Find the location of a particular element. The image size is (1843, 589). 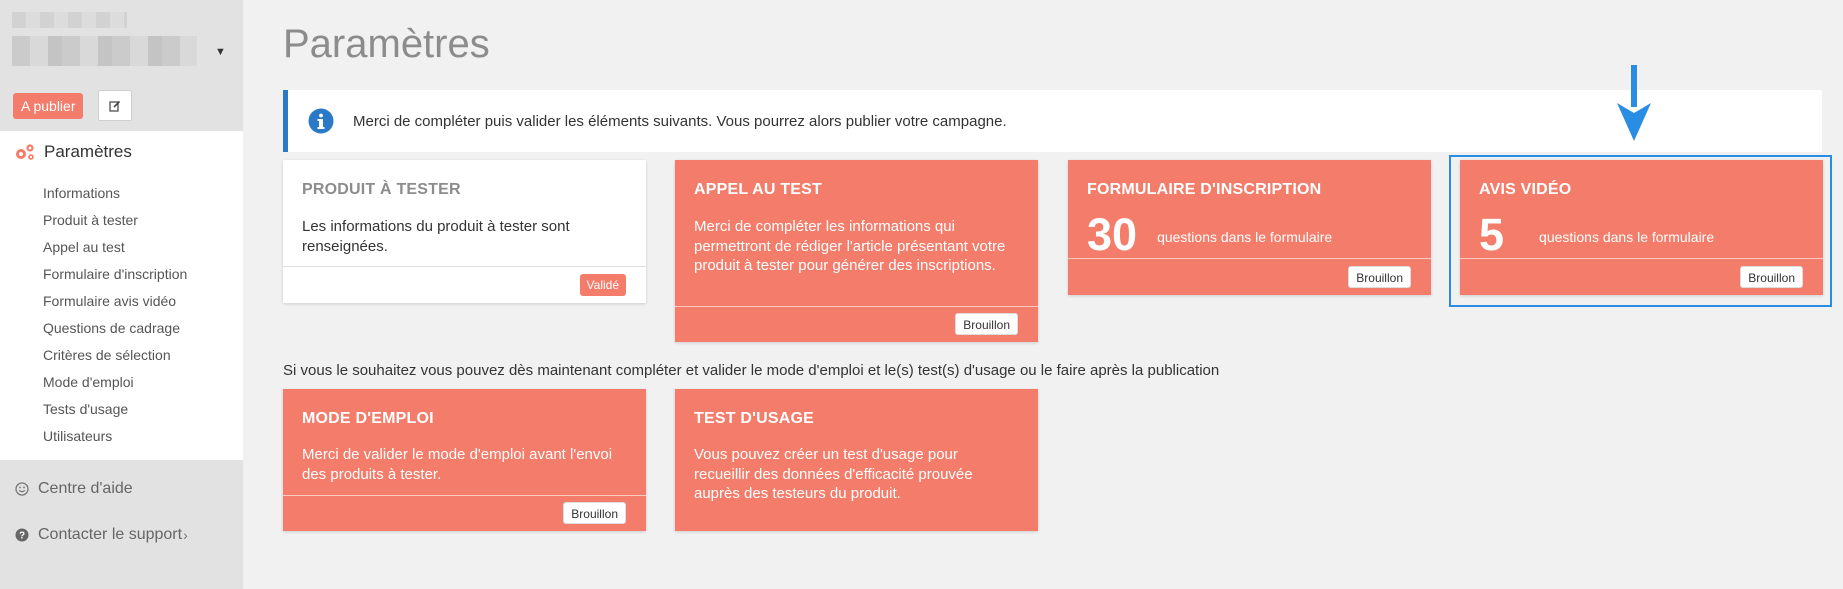

sidebar-item-tests-usage: Tests d'usage is located at coordinates (115, 413).